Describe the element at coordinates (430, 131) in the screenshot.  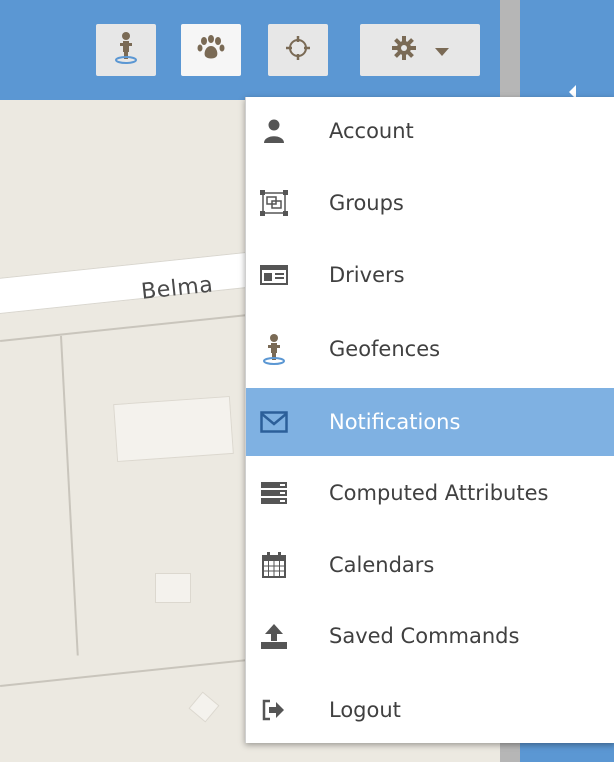
I see `menu-item-account: Account` at that location.